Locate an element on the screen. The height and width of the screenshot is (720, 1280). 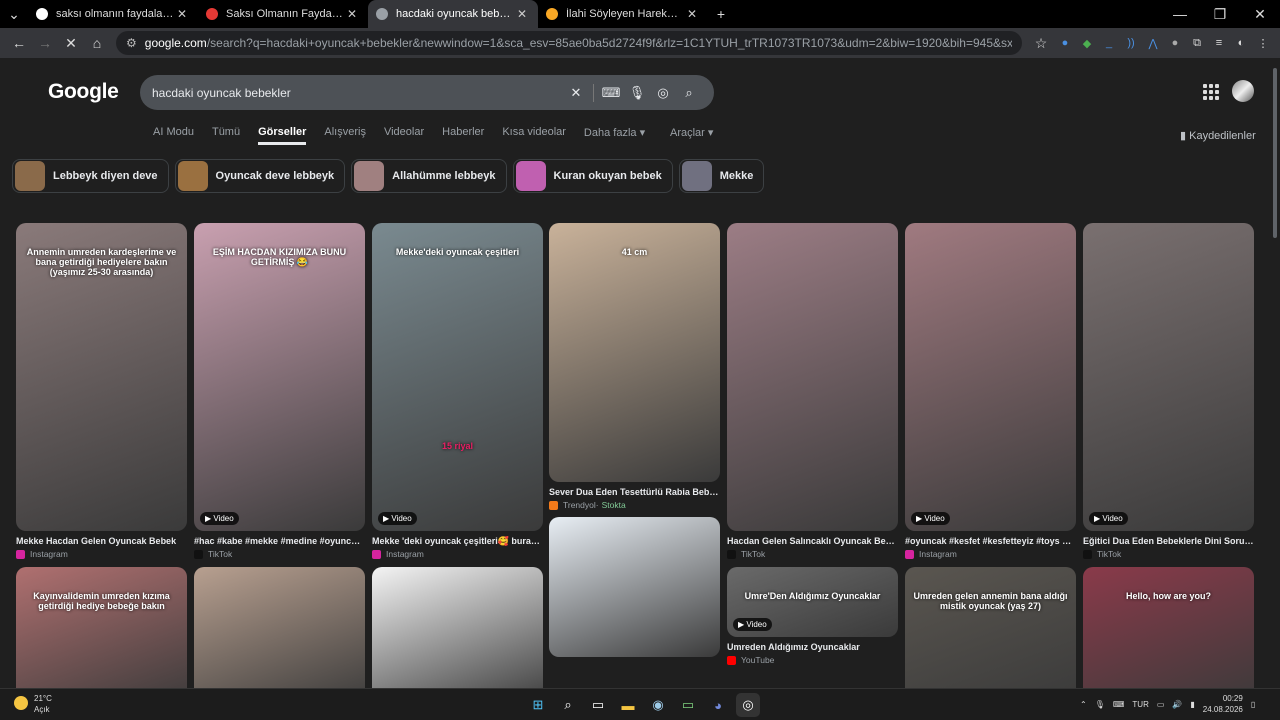
task-view-icon: ▭ is located at coordinates (598, 705).